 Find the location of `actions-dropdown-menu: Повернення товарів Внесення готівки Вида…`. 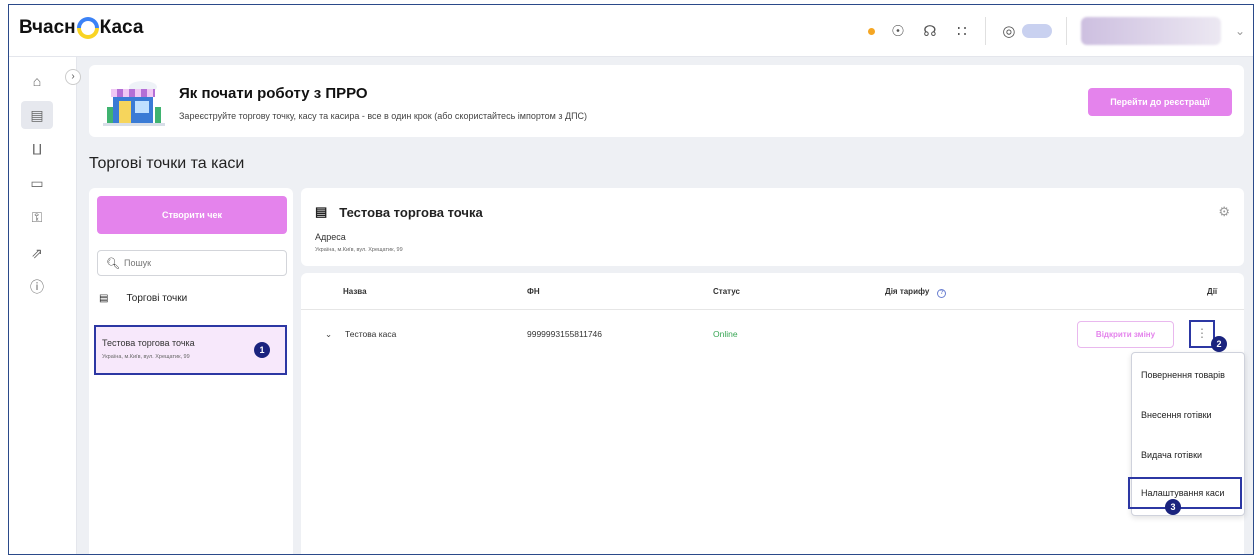

actions-dropdown-menu: Повернення товарів Внесення готівки Вида… is located at coordinates (1187, 434).